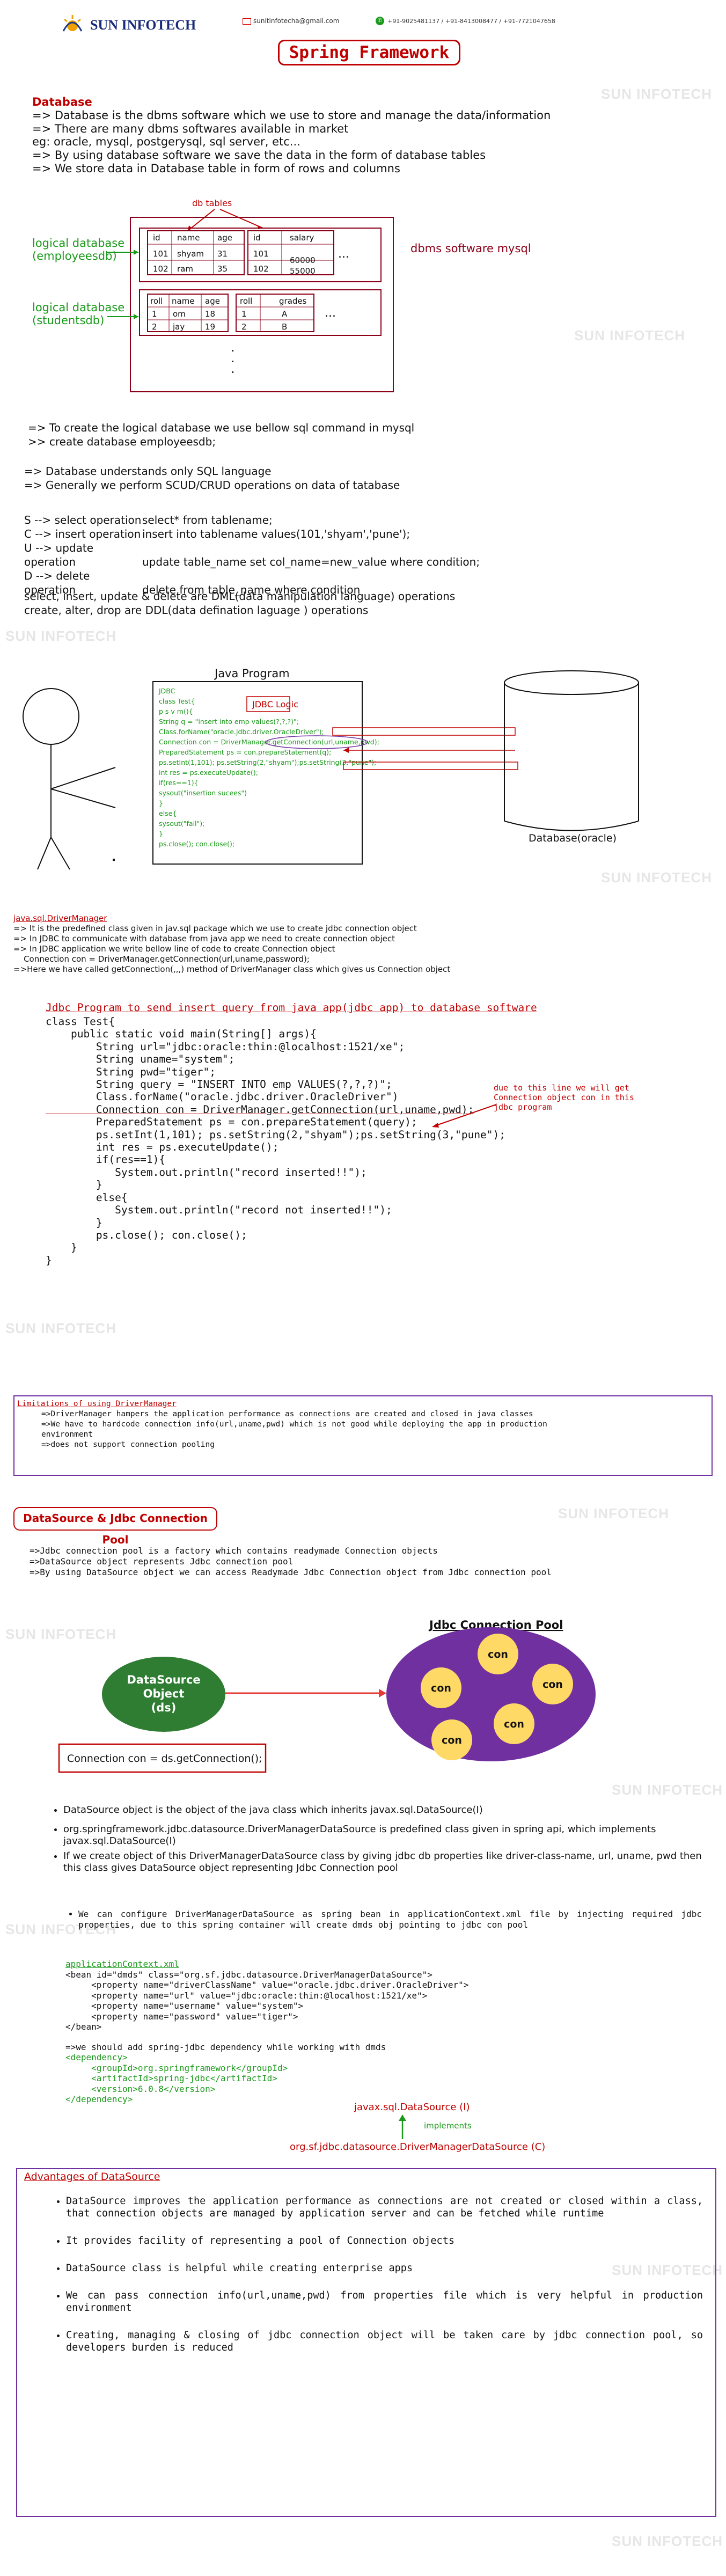 Image resolution: width=726 pixels, height=2576 pixels. What do you see at coordinates (177, 701) in the screenshot?
I see `svg-text: class Test{` at bounding box center [177, 701].